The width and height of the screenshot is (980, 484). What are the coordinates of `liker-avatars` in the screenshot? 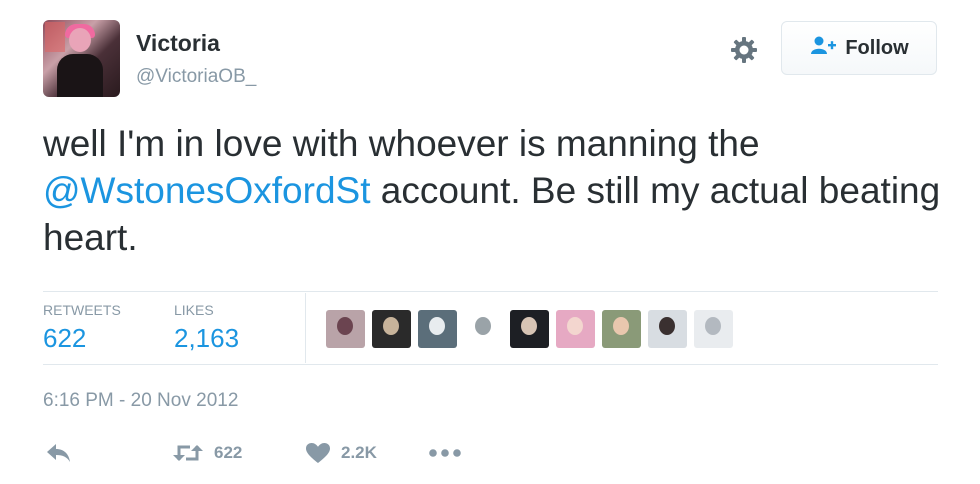 It's located at (529, 329).